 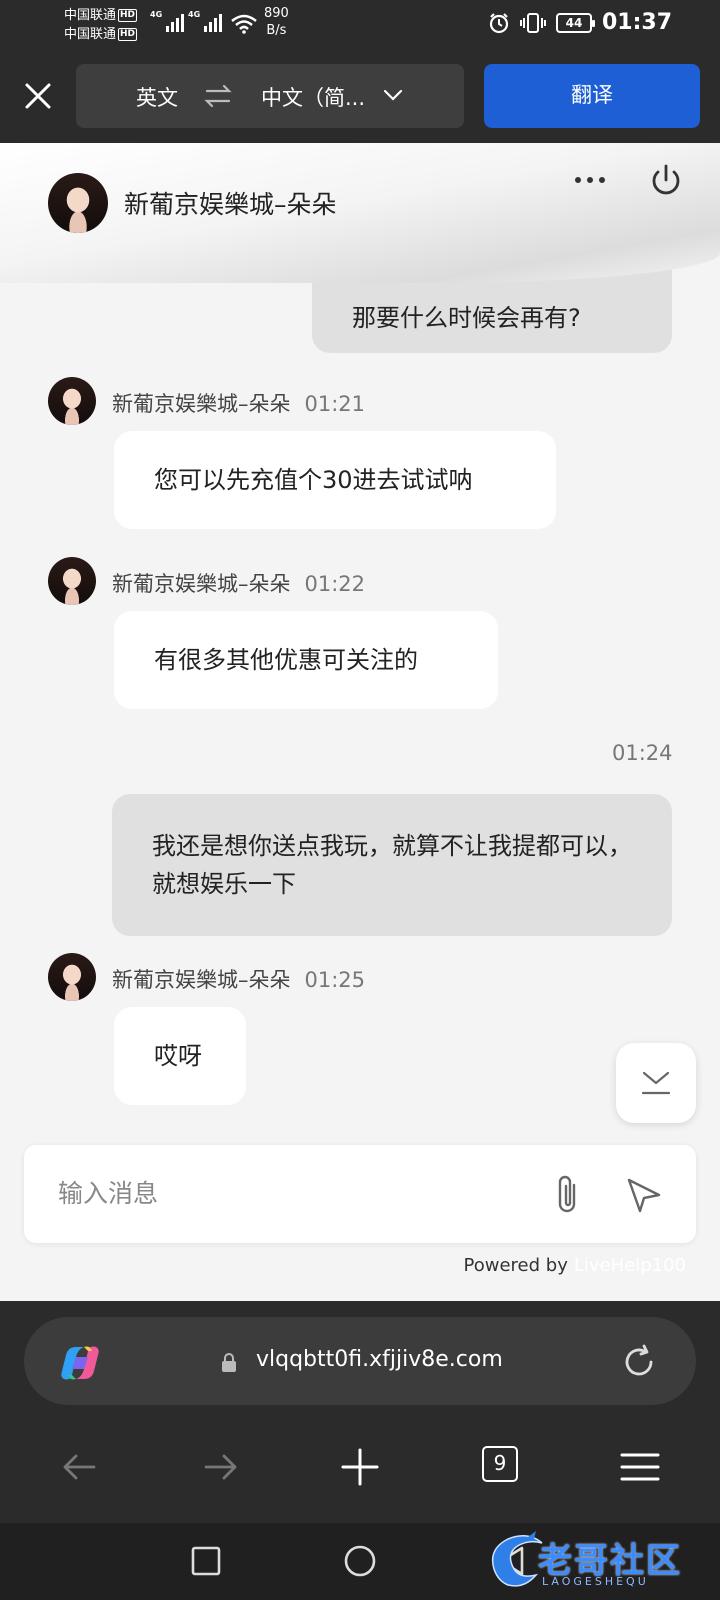 I want to click on agent-message-bubble: 哎呀, so click(x=180, y=1056).